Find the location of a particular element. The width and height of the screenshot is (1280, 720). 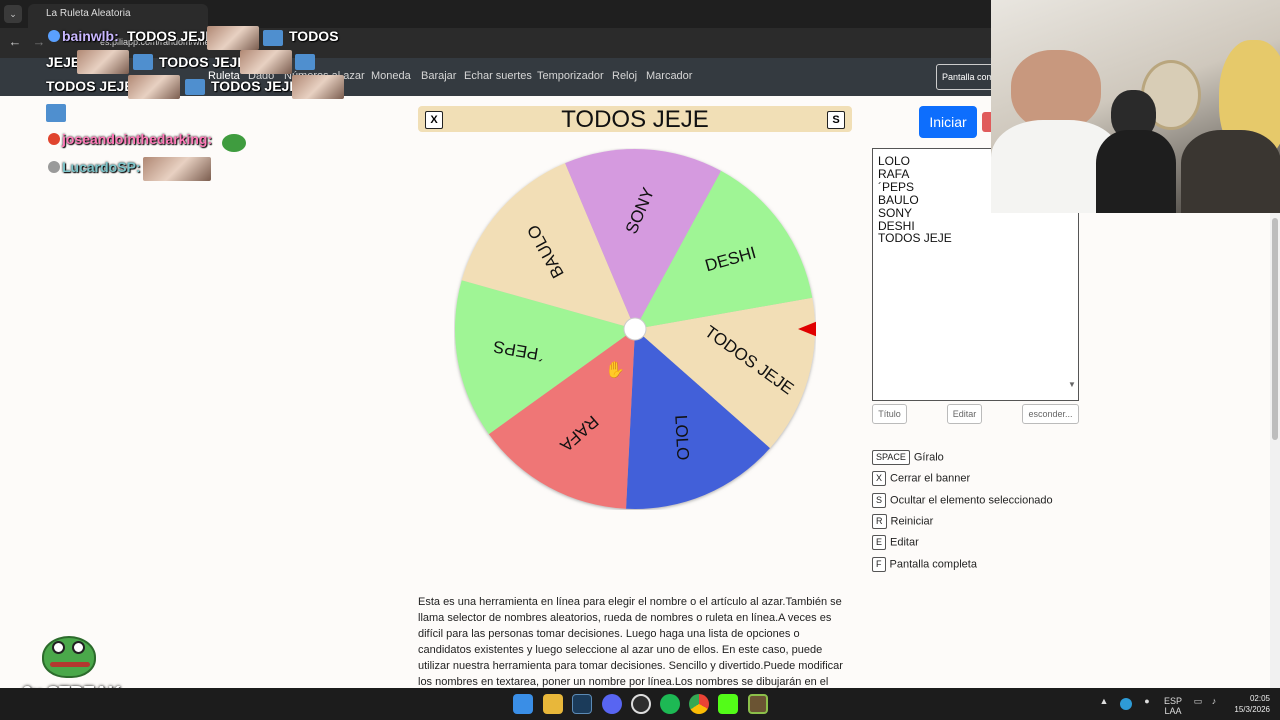

chat-message: JEJE is located at coordinates (63, 62).